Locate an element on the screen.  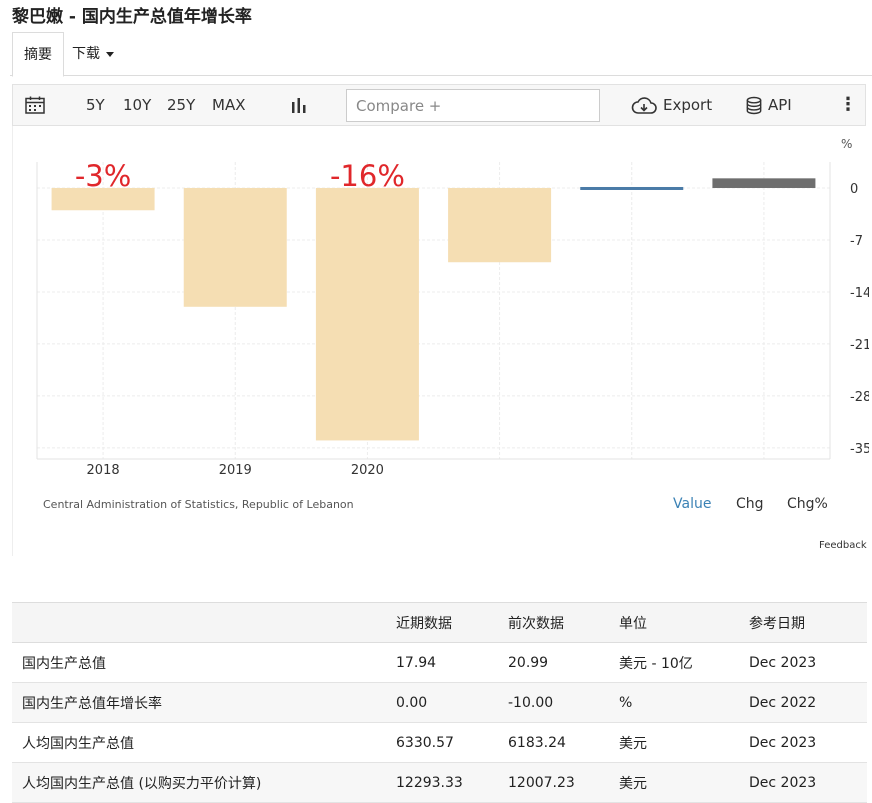
previous-value: 20.99 is located at coordinates (563, 662).